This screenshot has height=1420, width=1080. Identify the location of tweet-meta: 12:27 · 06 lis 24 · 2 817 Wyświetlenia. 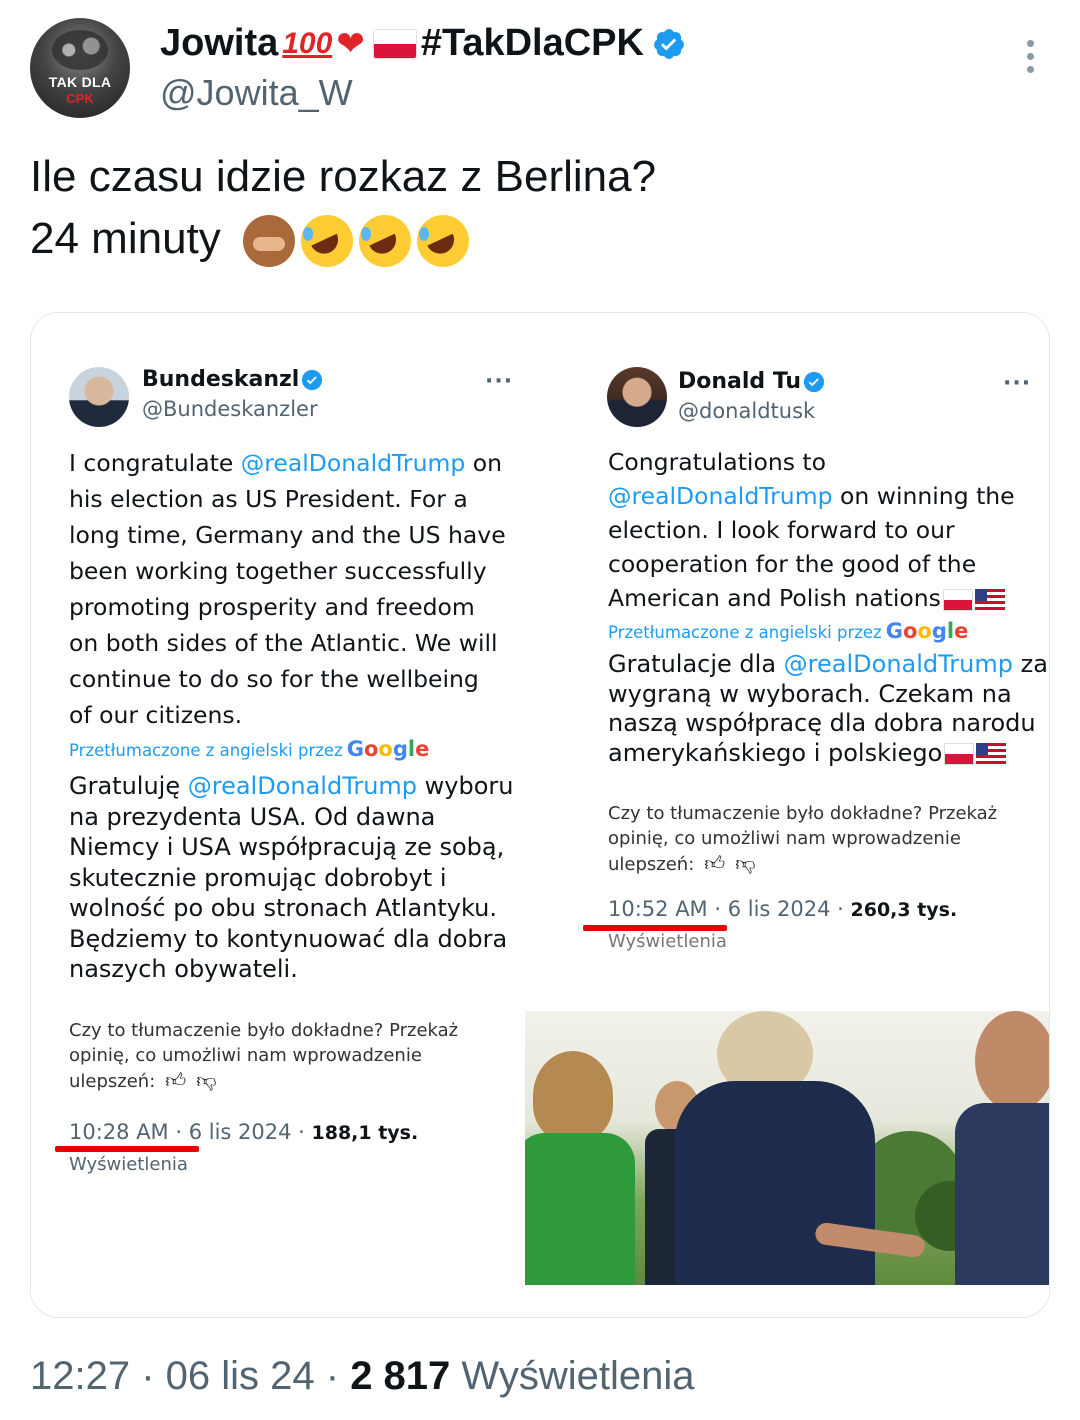
(362, 1376).